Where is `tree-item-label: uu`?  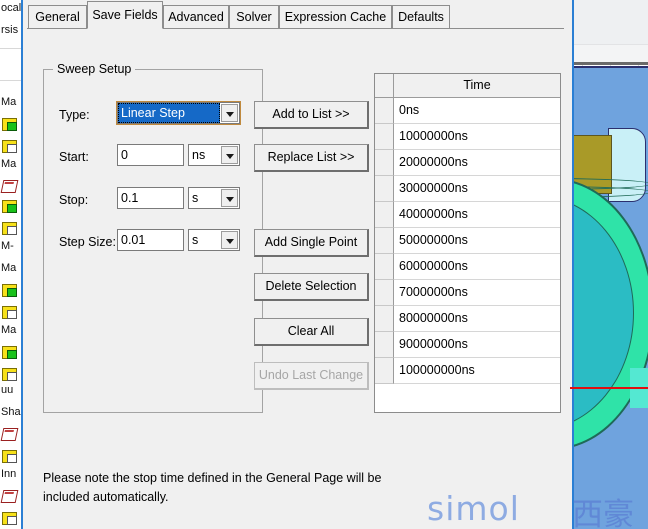 tree-item-label: uu is located at coordinates (7, 390).